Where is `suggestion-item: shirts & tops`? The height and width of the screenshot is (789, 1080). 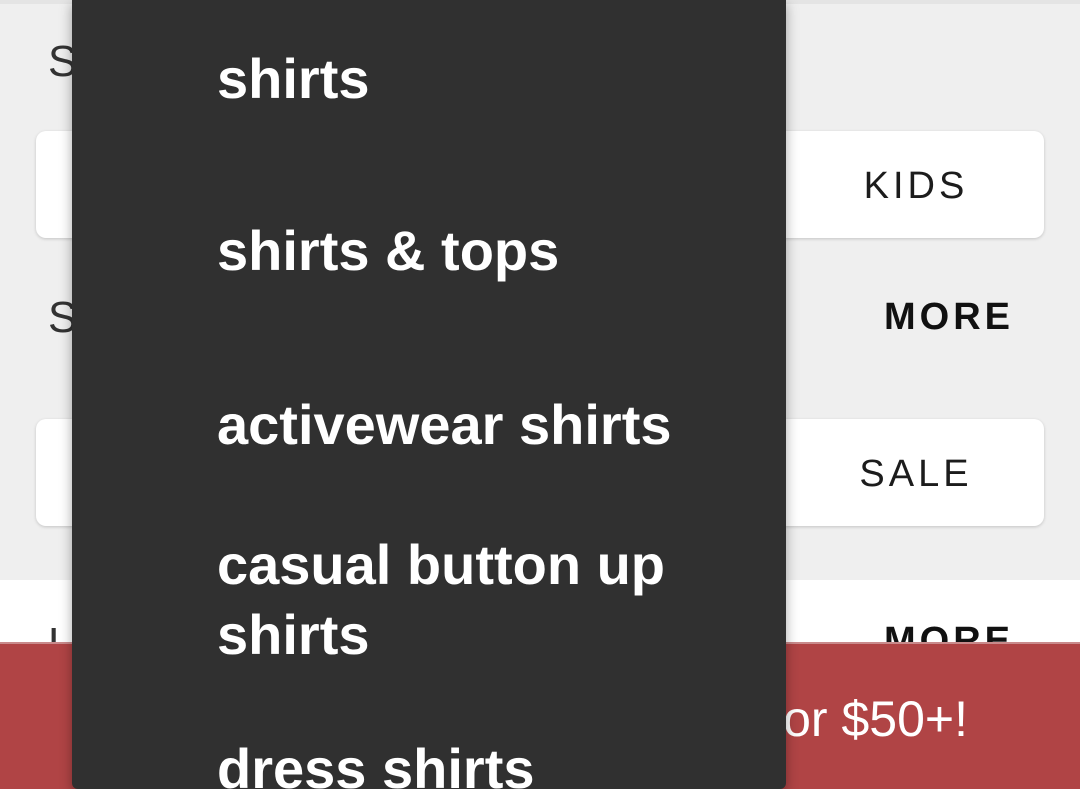
suggestion-item: shirts & tops is located at coordinates (477, 251).